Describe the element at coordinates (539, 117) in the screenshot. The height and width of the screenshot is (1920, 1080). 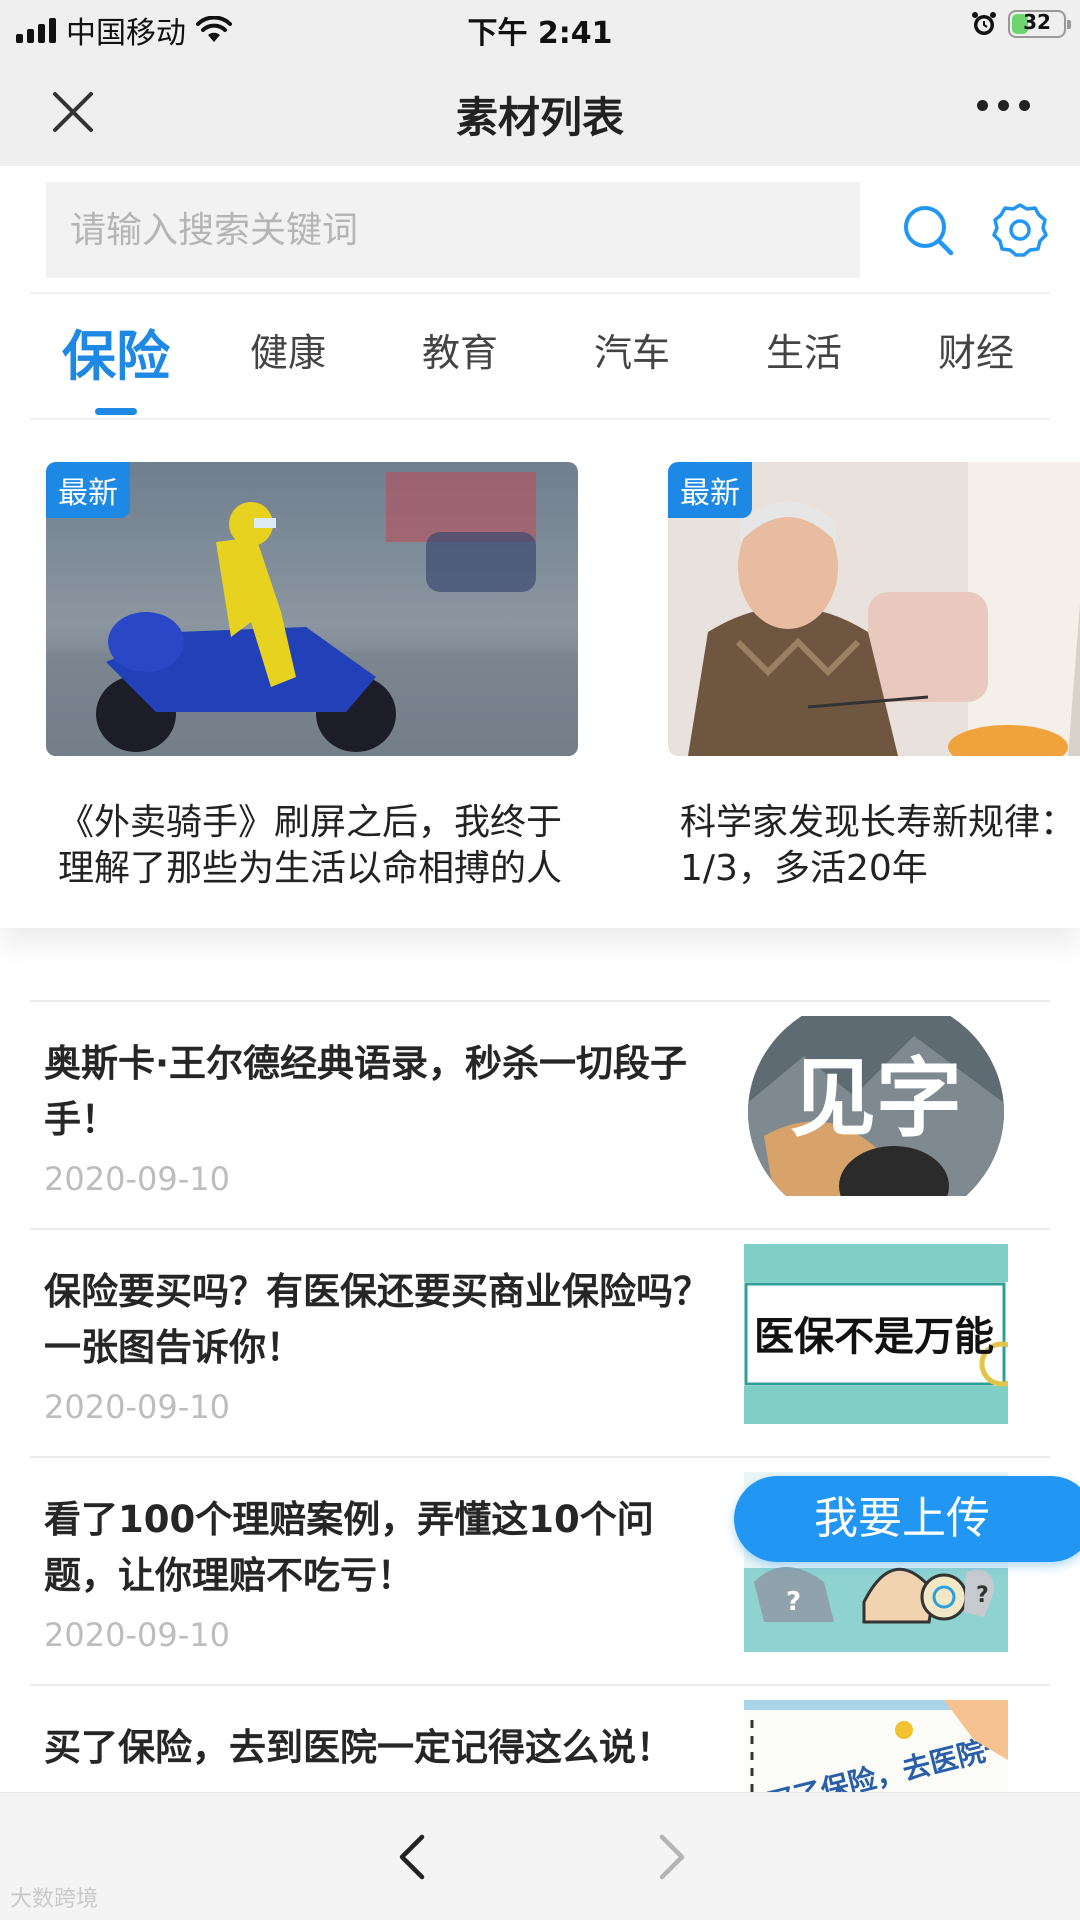
I see `page-title: 素材列表` at that location.